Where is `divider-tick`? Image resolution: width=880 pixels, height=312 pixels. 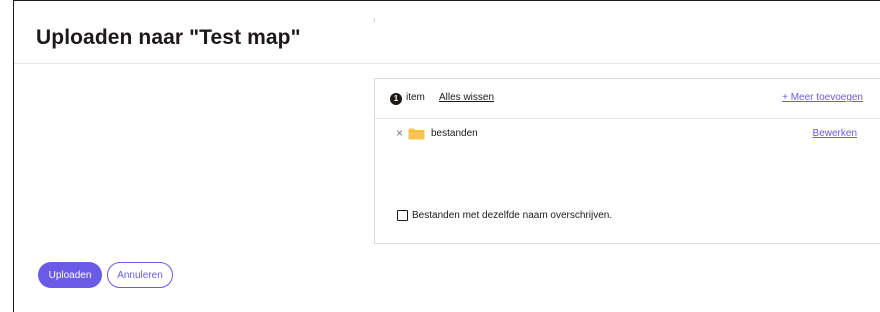
divider-tick is located at coordinates (374, 20).